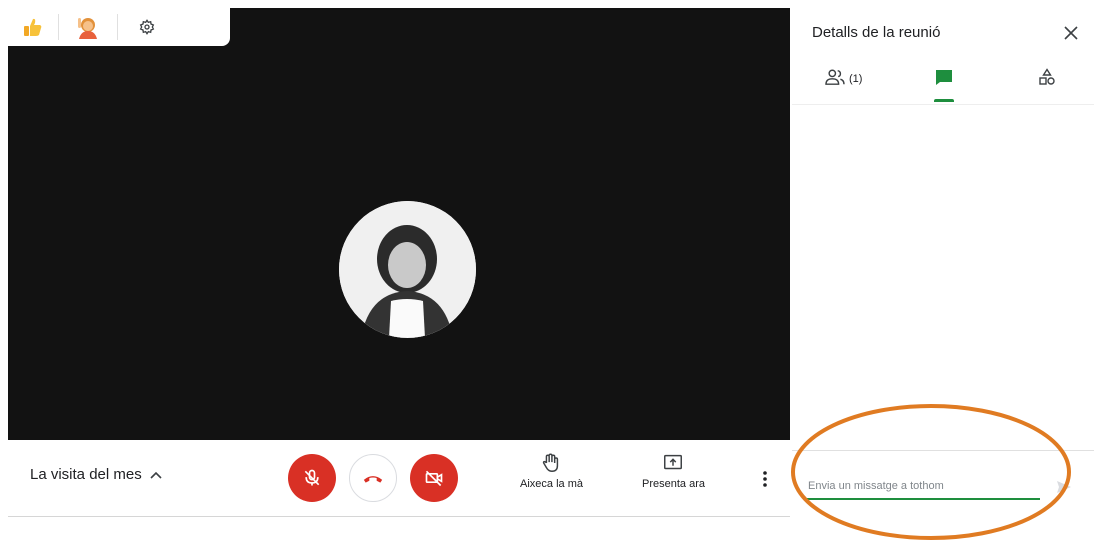 The image size is (1094, 542). Describe the element at coordinates (843, 86) in the screenshot. I see `tab-people: (1)` at that location.